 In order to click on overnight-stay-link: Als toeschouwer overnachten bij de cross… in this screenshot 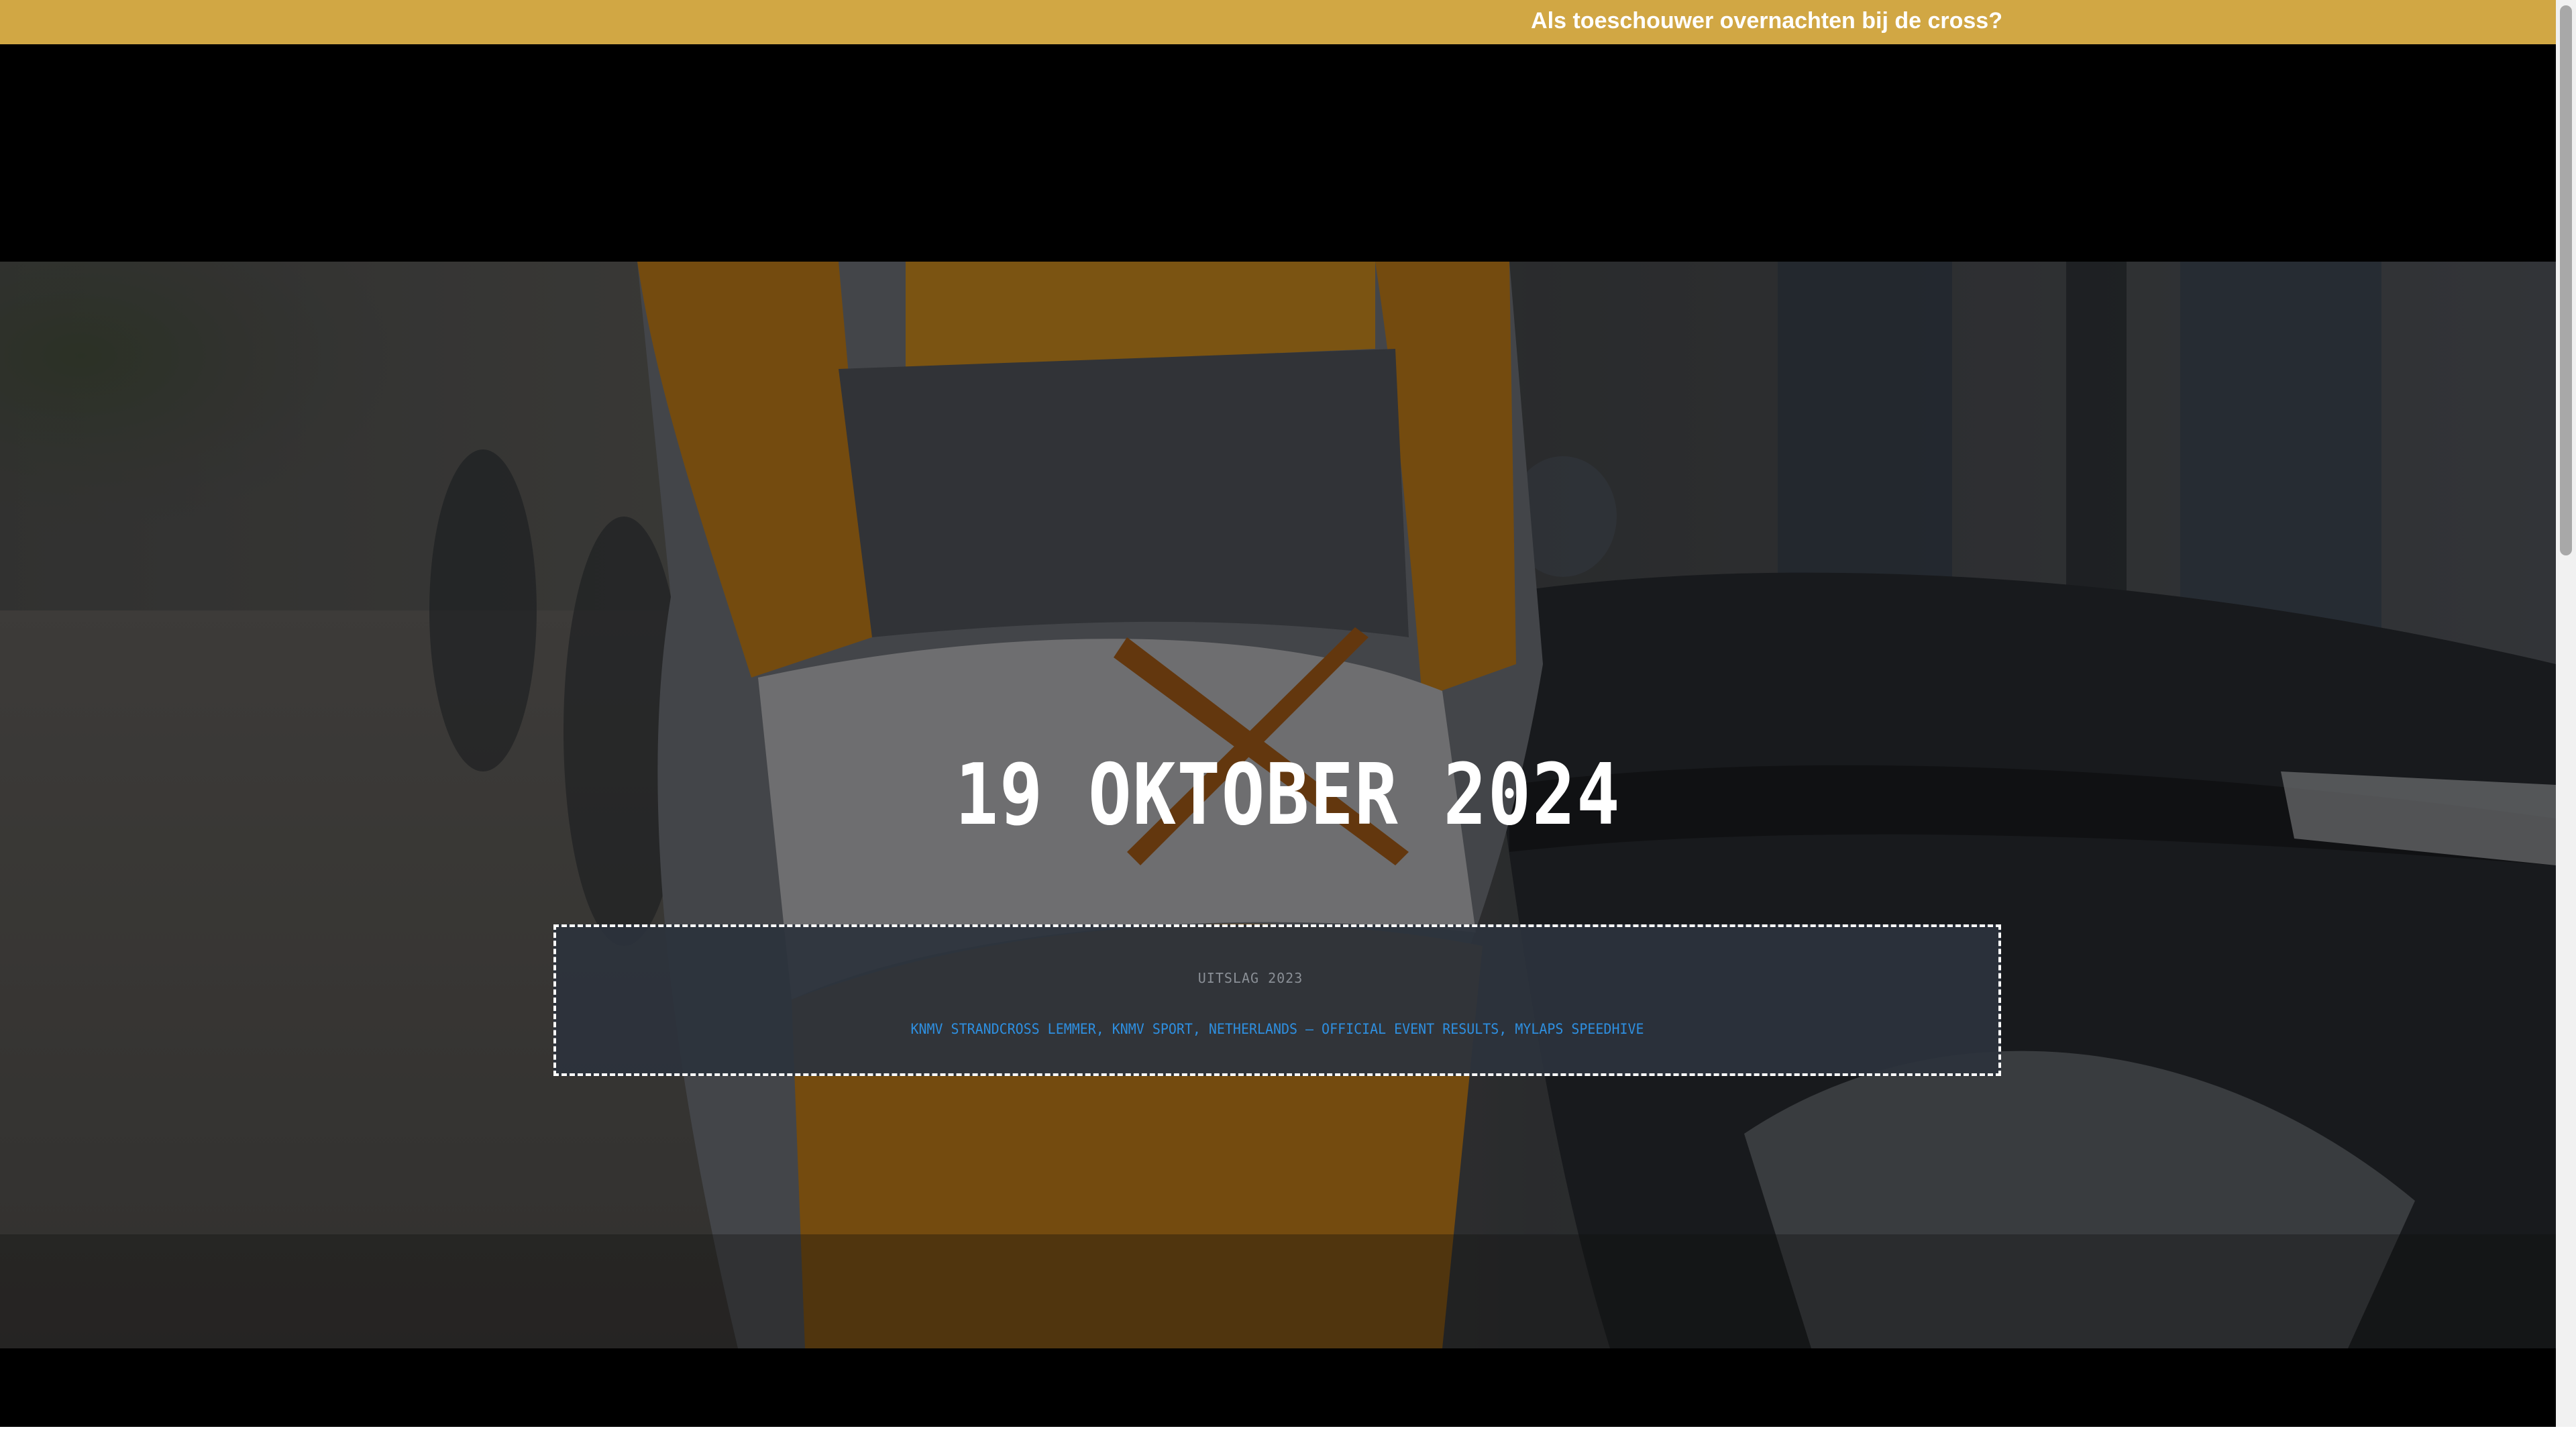, I will do `click(1766, 22)`.